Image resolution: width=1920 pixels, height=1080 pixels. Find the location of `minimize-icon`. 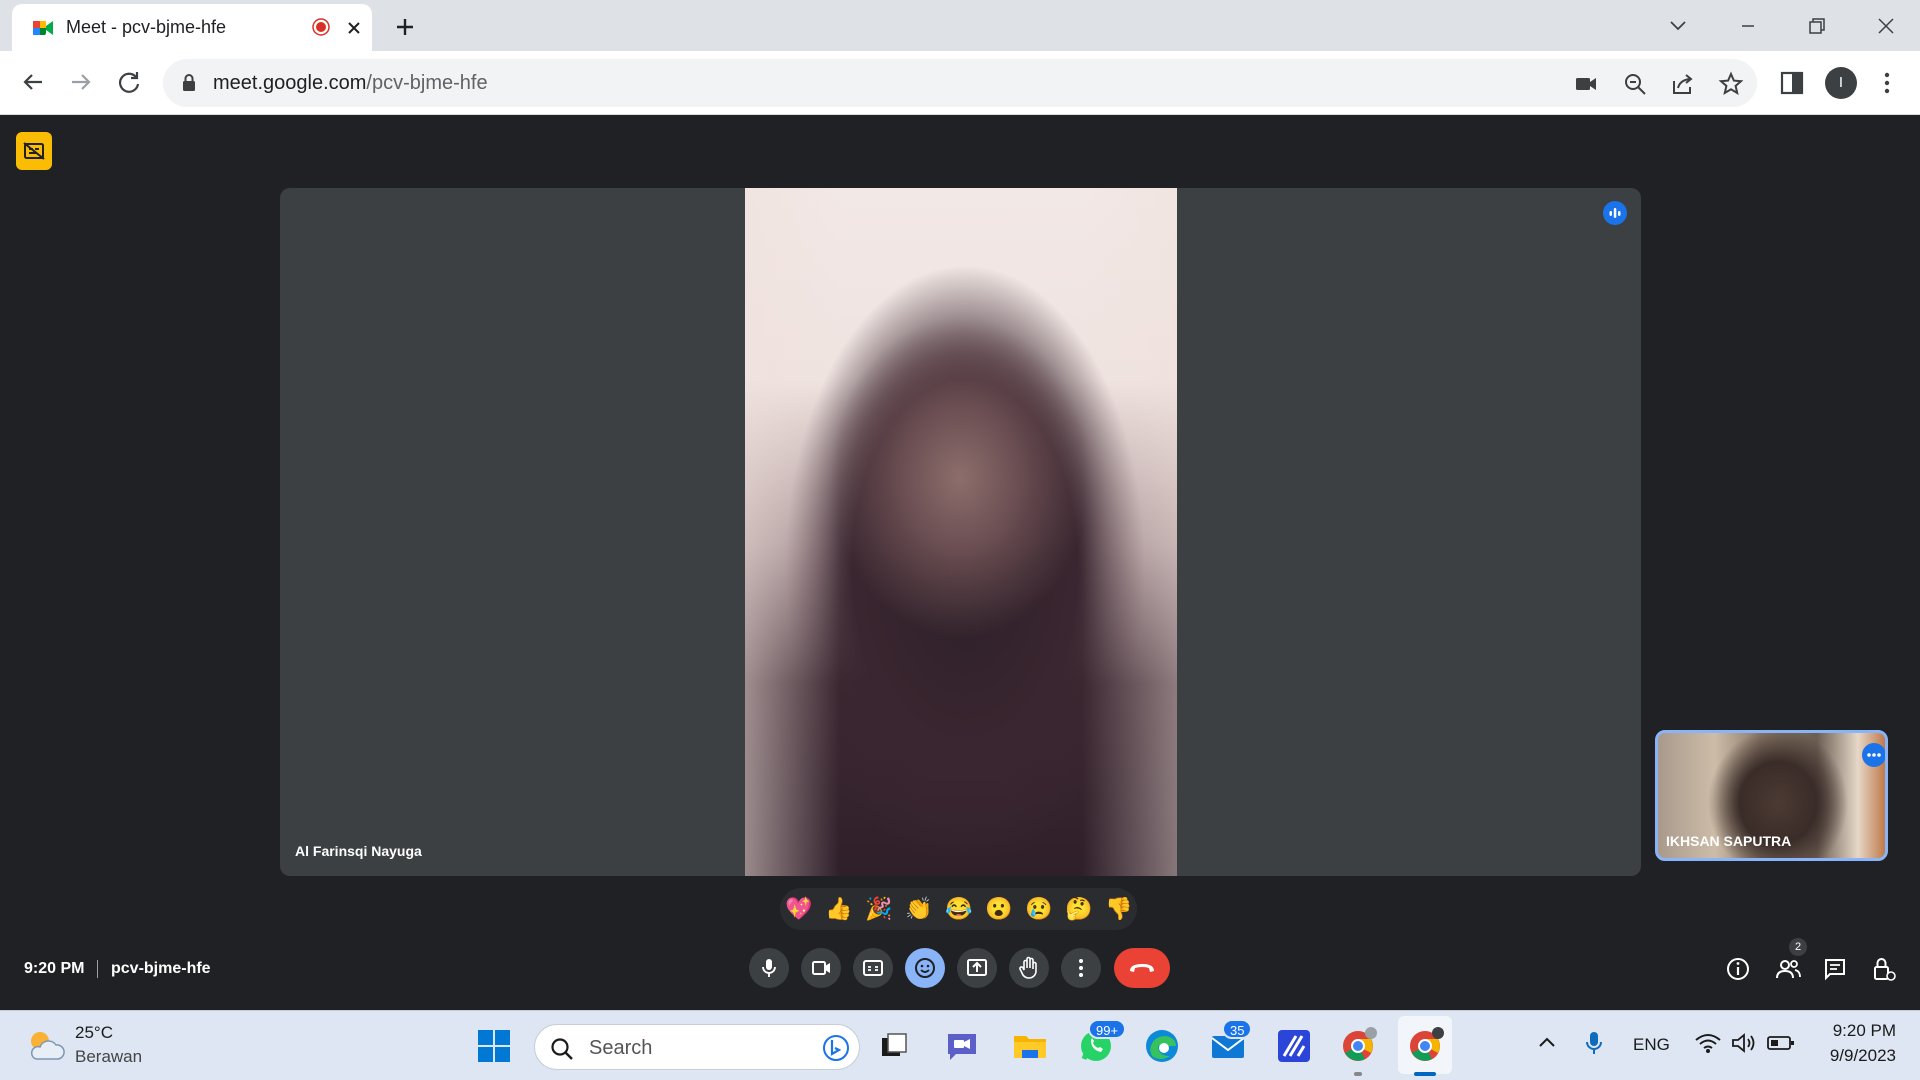

minimize-icon is located at coordinates (1748, 26).